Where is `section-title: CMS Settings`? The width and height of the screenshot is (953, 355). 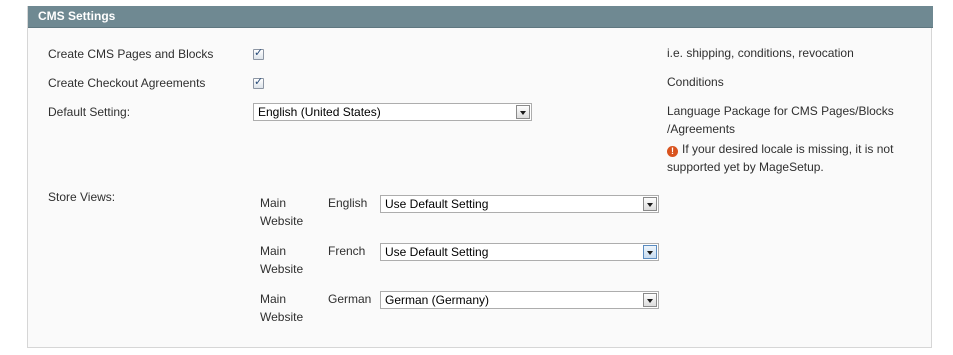
section-title: CMS Settings is located at coordinates (480, 17).